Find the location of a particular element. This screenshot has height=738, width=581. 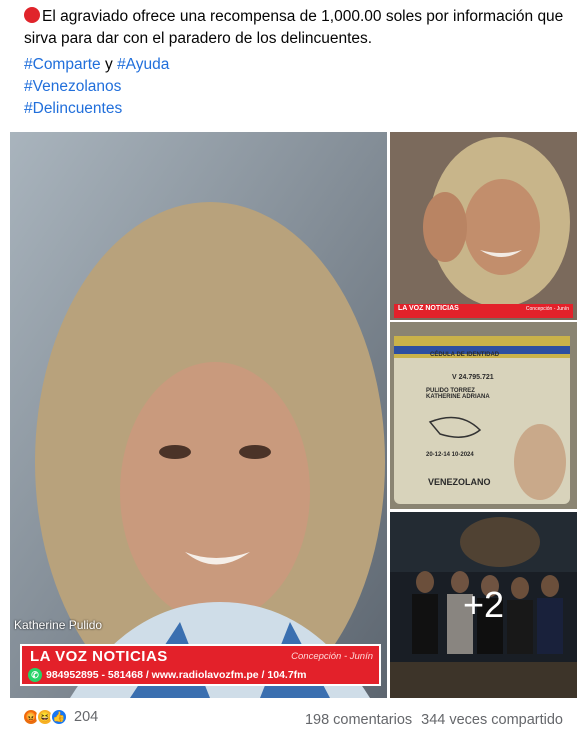

photo-name-caption: Katherine Pulido is located at coordinates (58, 625).